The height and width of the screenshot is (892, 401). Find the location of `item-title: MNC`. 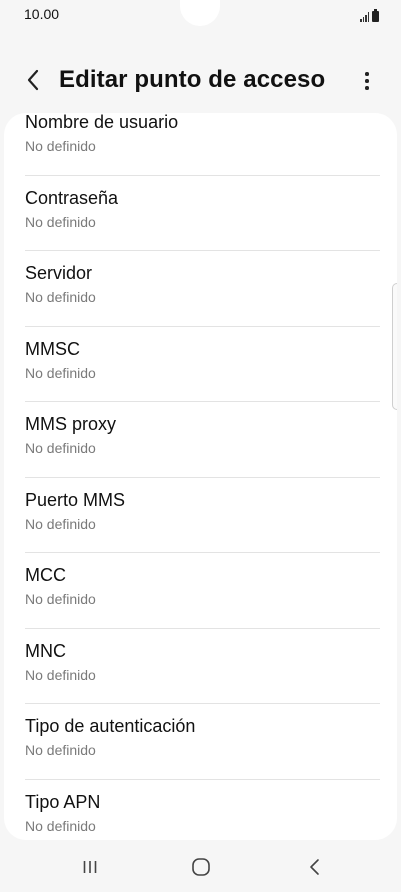

item-title: MNC is located at coordinates (45, 650).